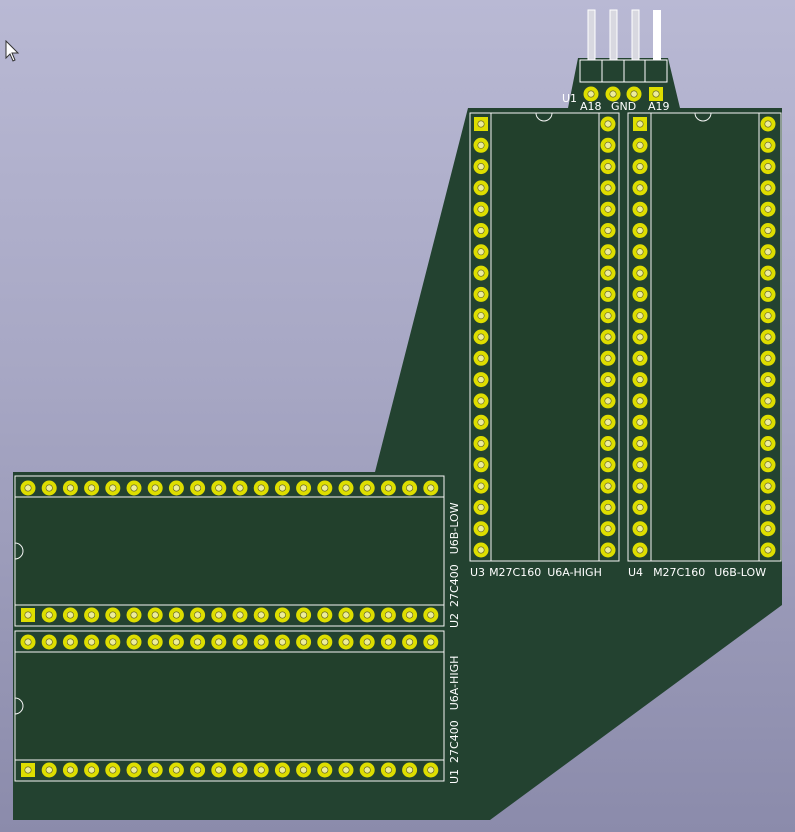  What do you see at coordinates (768, 337) in the screenshot?
I see `u4-pad-right-11-hole` at bounding box center [768, 337].